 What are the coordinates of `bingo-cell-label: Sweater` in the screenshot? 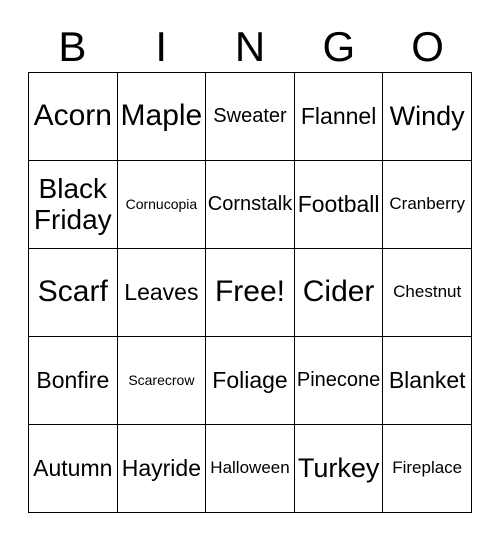 It's located at (250, 115).